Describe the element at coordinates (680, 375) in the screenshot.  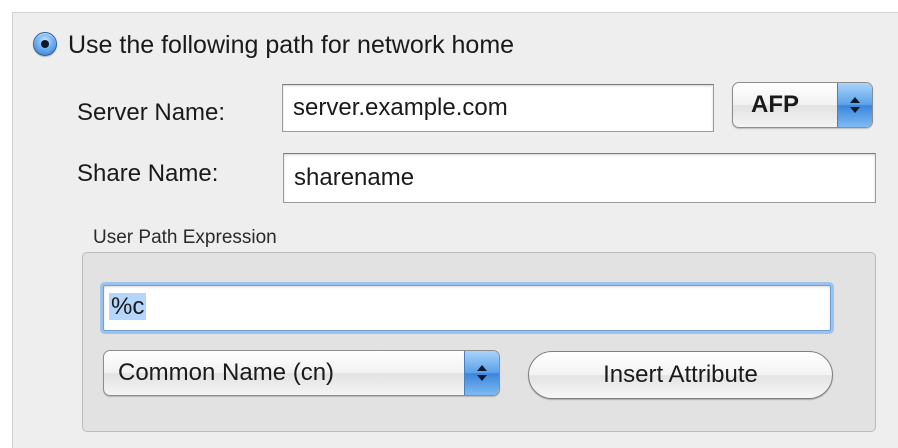
I see `insert-attribute-button: Insert Attribute` at that location.